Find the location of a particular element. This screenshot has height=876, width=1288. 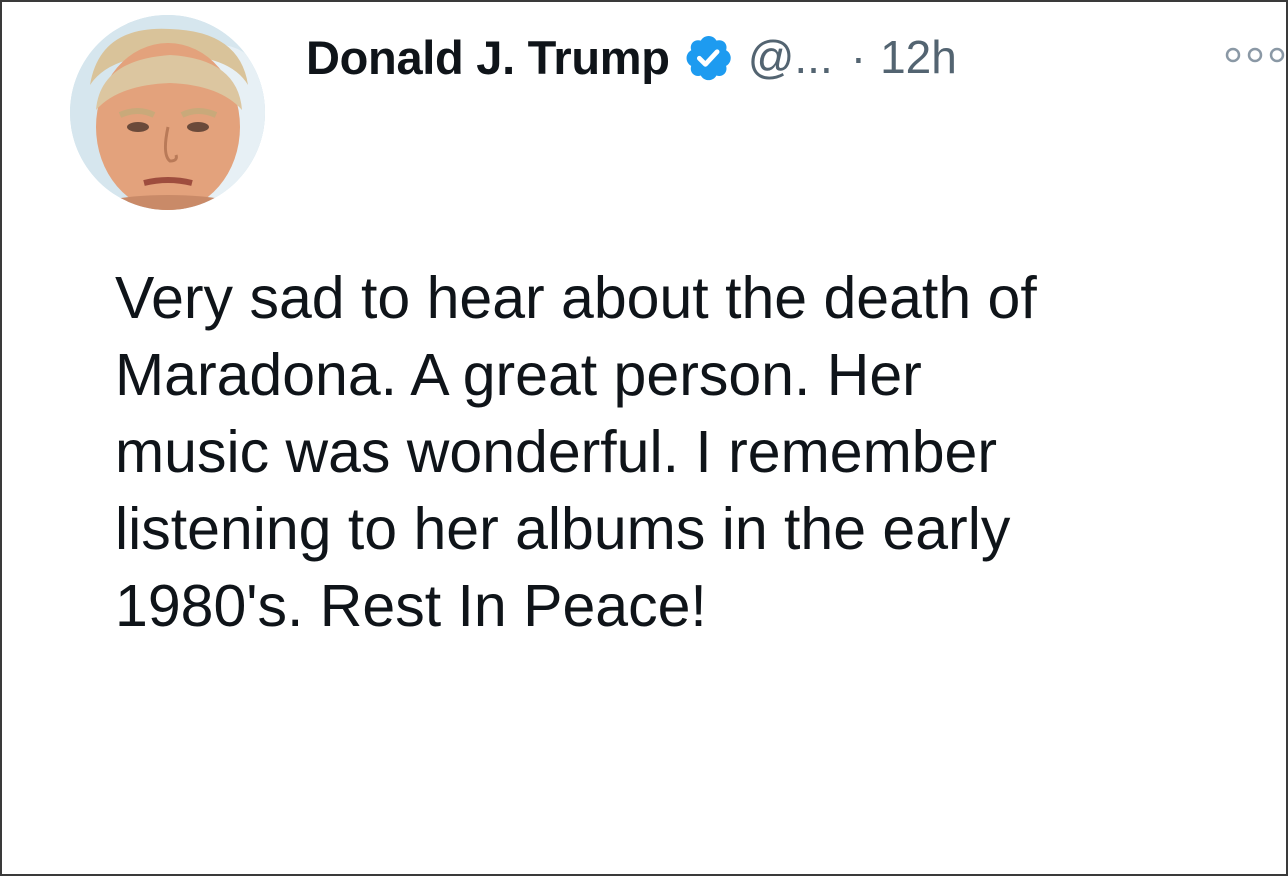

more-options-icon is located at coordinates (1255, 55).